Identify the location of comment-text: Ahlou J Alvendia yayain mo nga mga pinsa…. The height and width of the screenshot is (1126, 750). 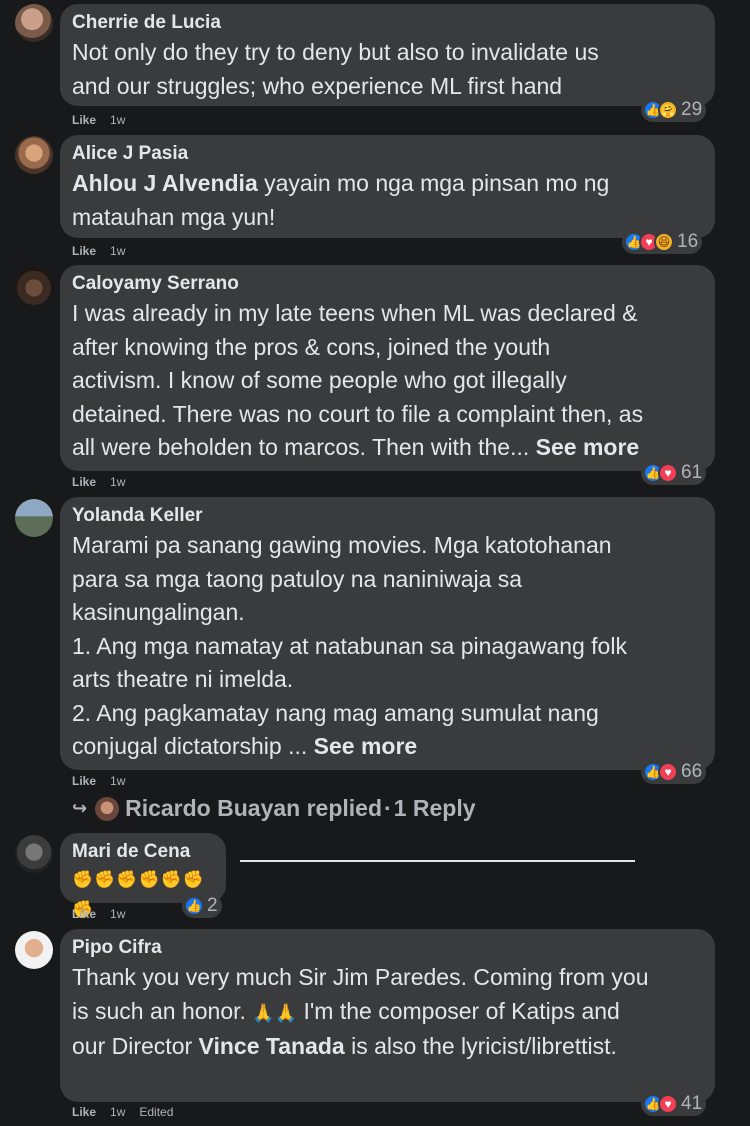
(387, 200).